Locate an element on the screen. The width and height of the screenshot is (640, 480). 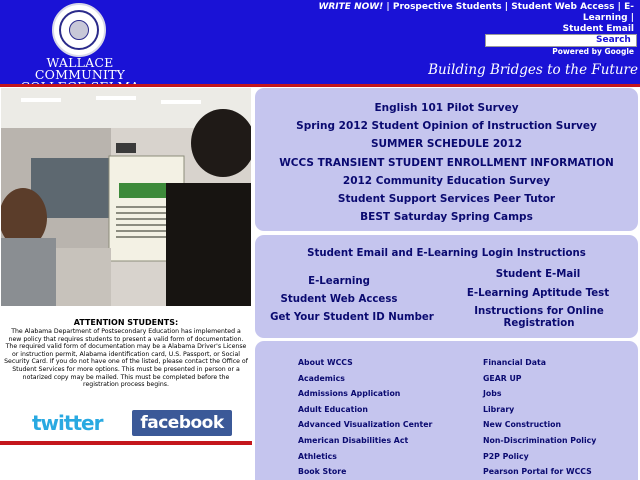
social-links: twitter facebook is located at coordinates (132, 423).